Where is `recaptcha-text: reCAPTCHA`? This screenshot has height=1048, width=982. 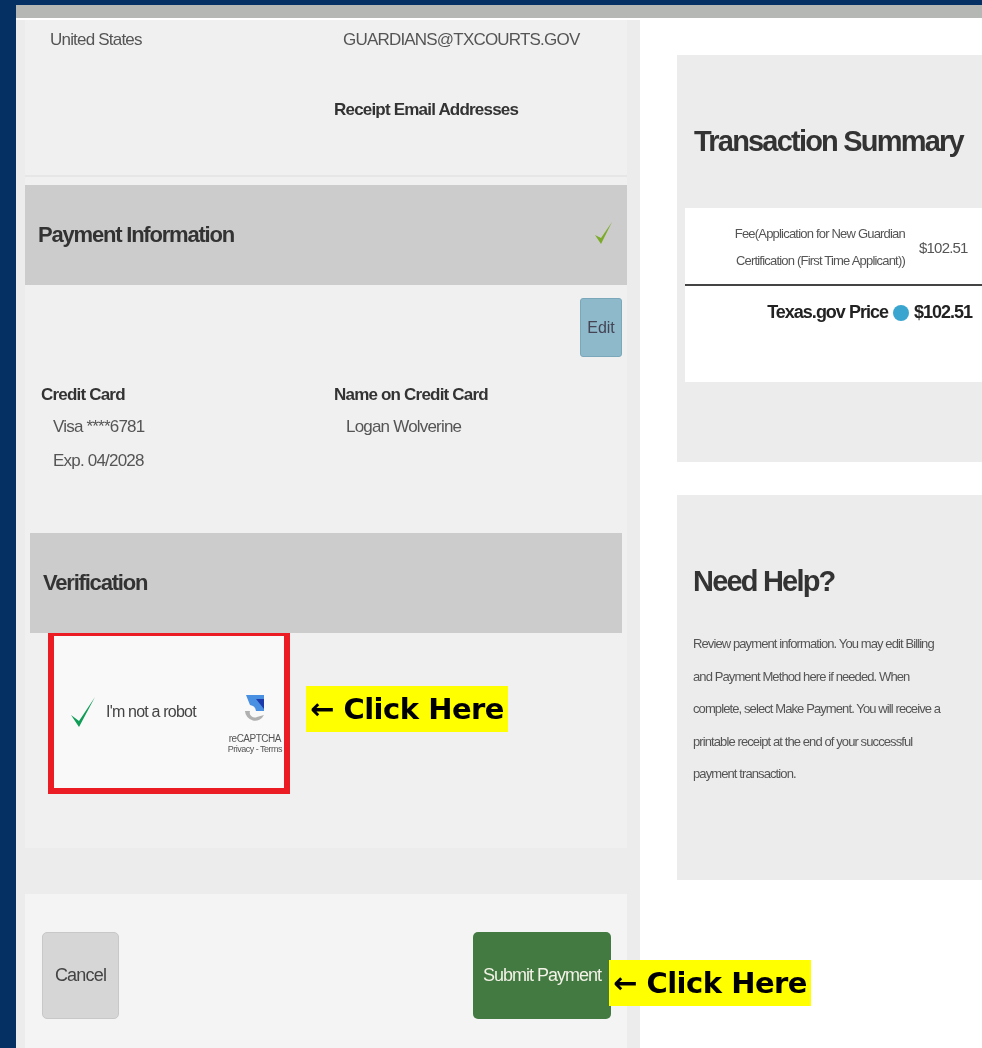 recaptcha-text: reCAPTCHA is located at coordinates (254, 738).